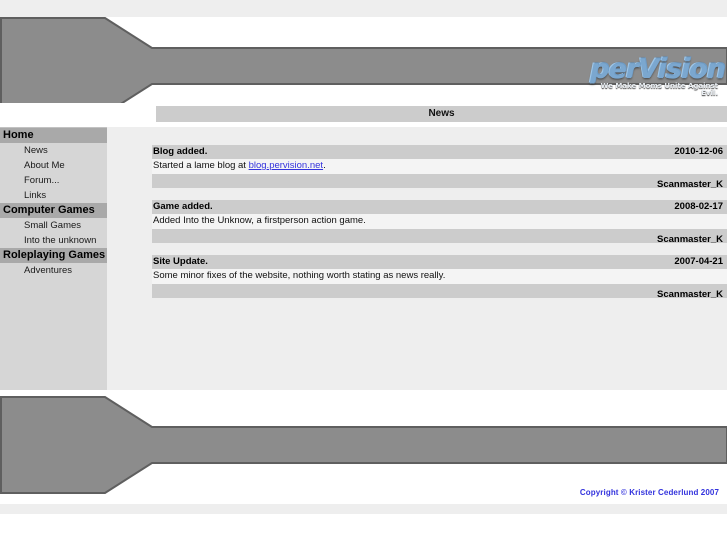  I want to click on sidebar-item-label: Links, so click(35, 195).